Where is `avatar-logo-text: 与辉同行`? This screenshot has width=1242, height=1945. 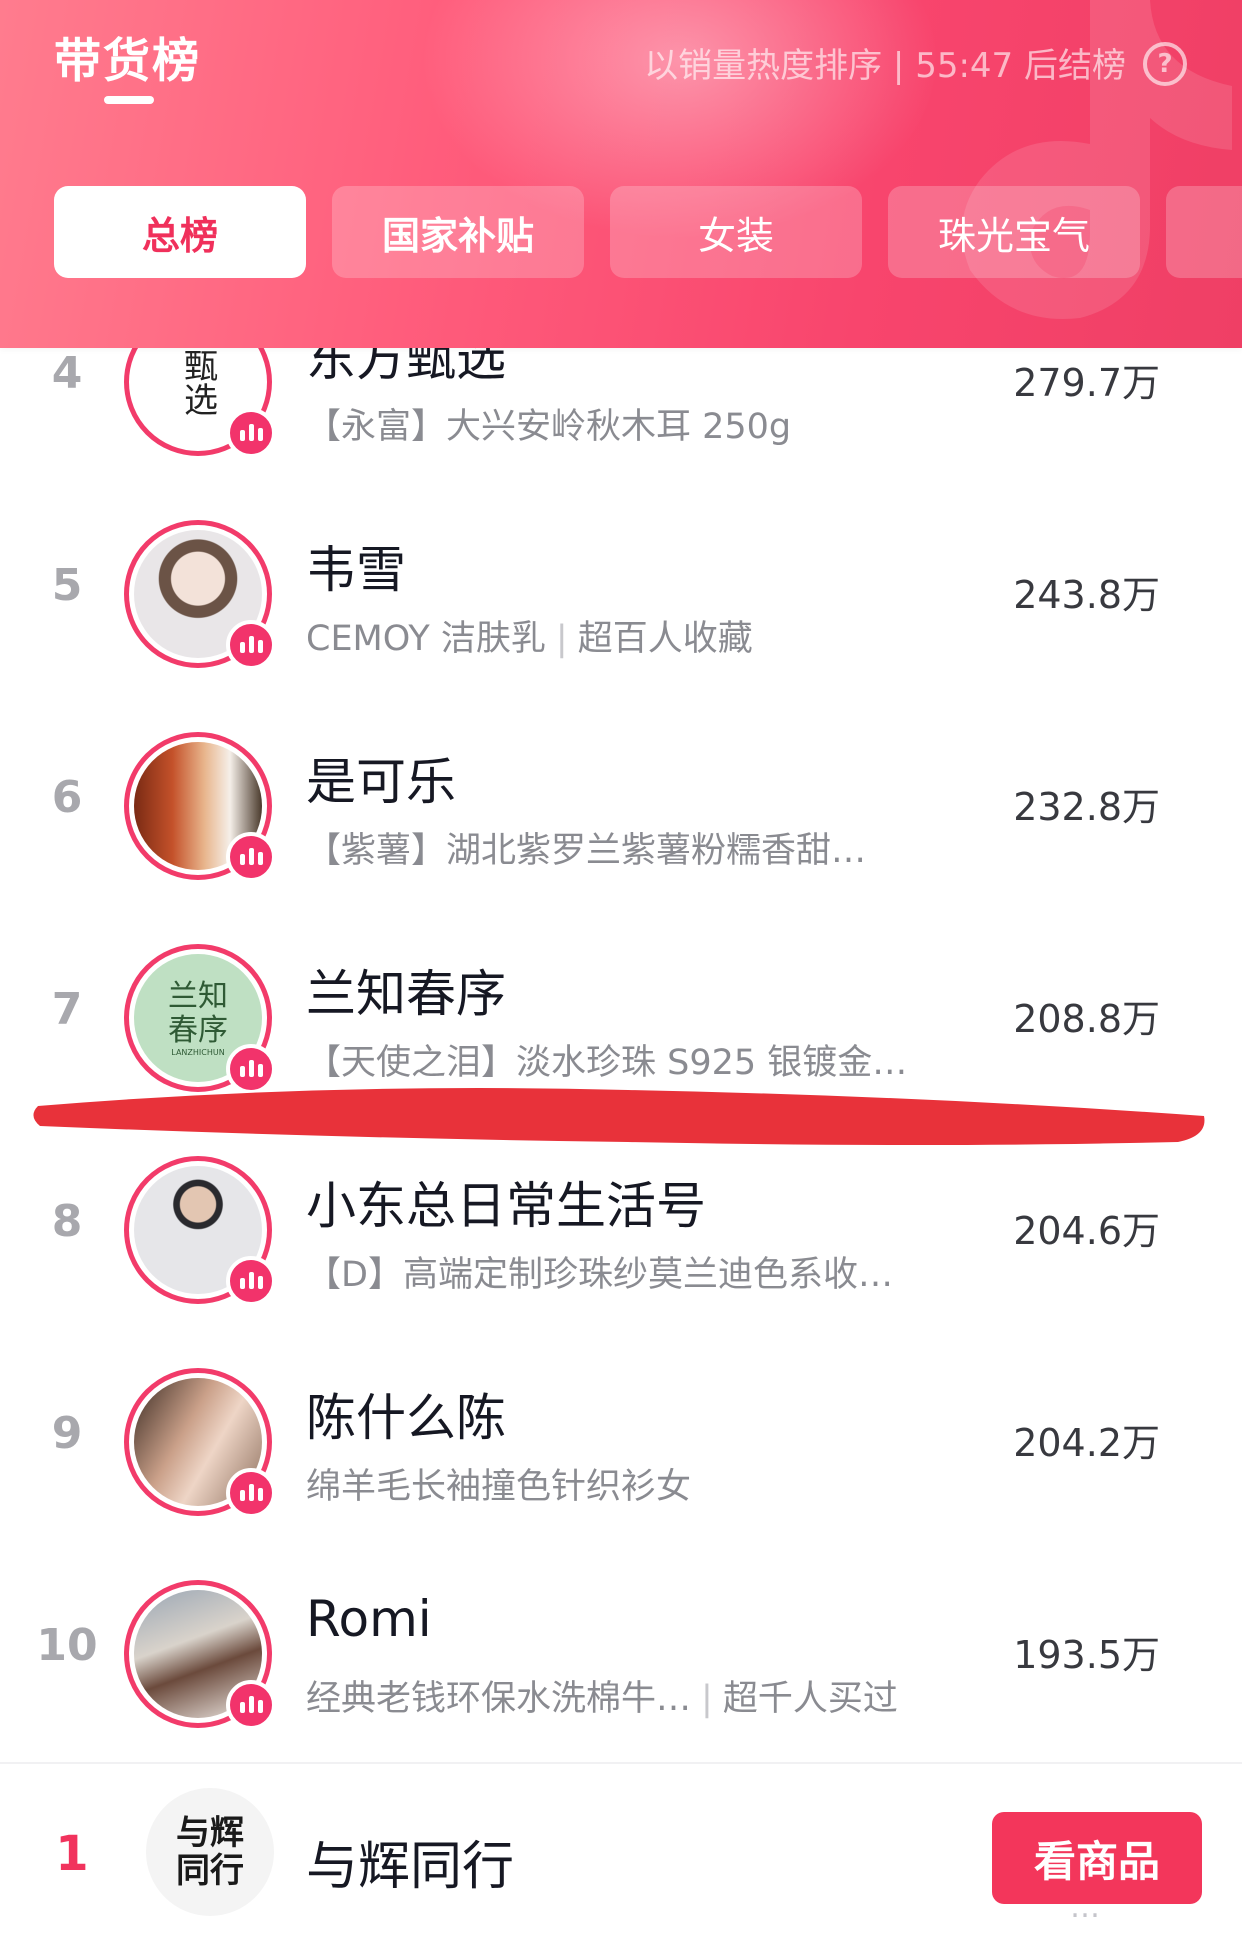 avatar-logo-text: 与辉同行 is located at coordinates (210, 1852).